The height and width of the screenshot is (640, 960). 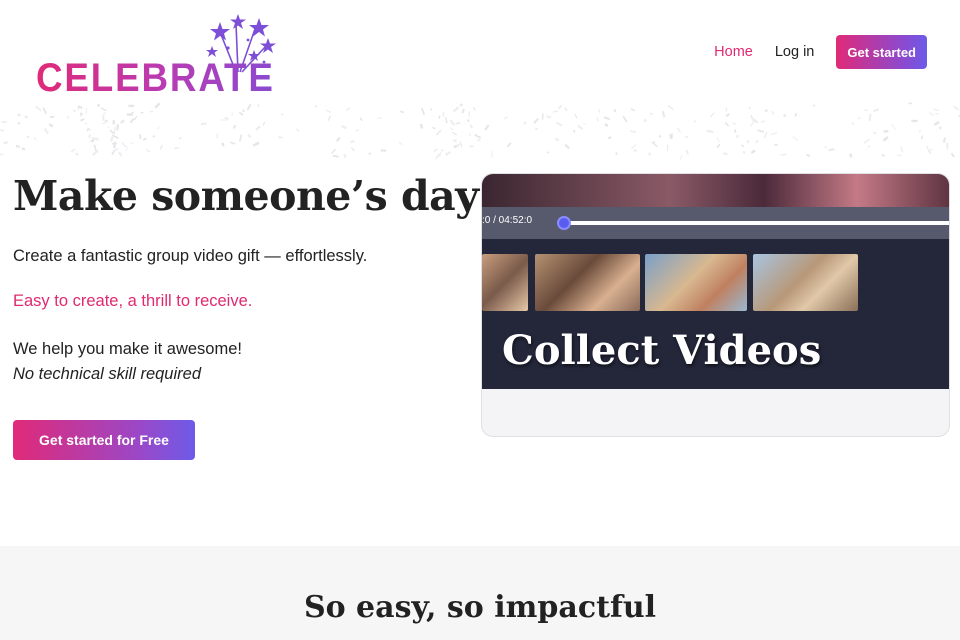 I want to click on video-progress-bar: :0 / 04:52:0, so click(x=715, y=223).